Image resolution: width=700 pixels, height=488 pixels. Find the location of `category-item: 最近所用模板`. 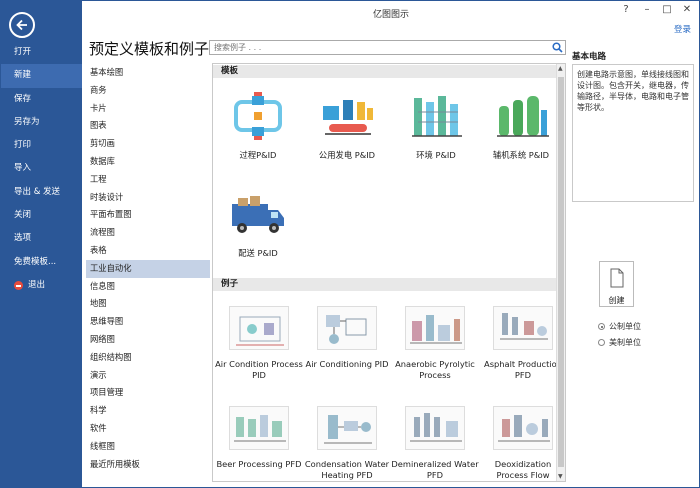

category-item: 最近所用模板 is located at coordinates (148, 465).